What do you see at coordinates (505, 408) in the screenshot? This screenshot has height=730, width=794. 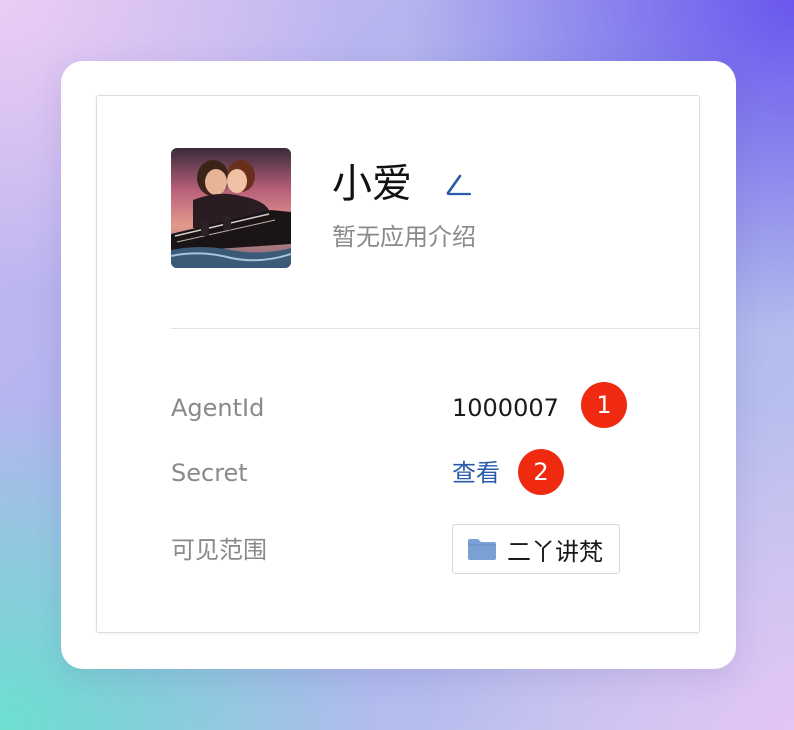 I see `agentid-value: 1000007` at bounding box center [505, 408].